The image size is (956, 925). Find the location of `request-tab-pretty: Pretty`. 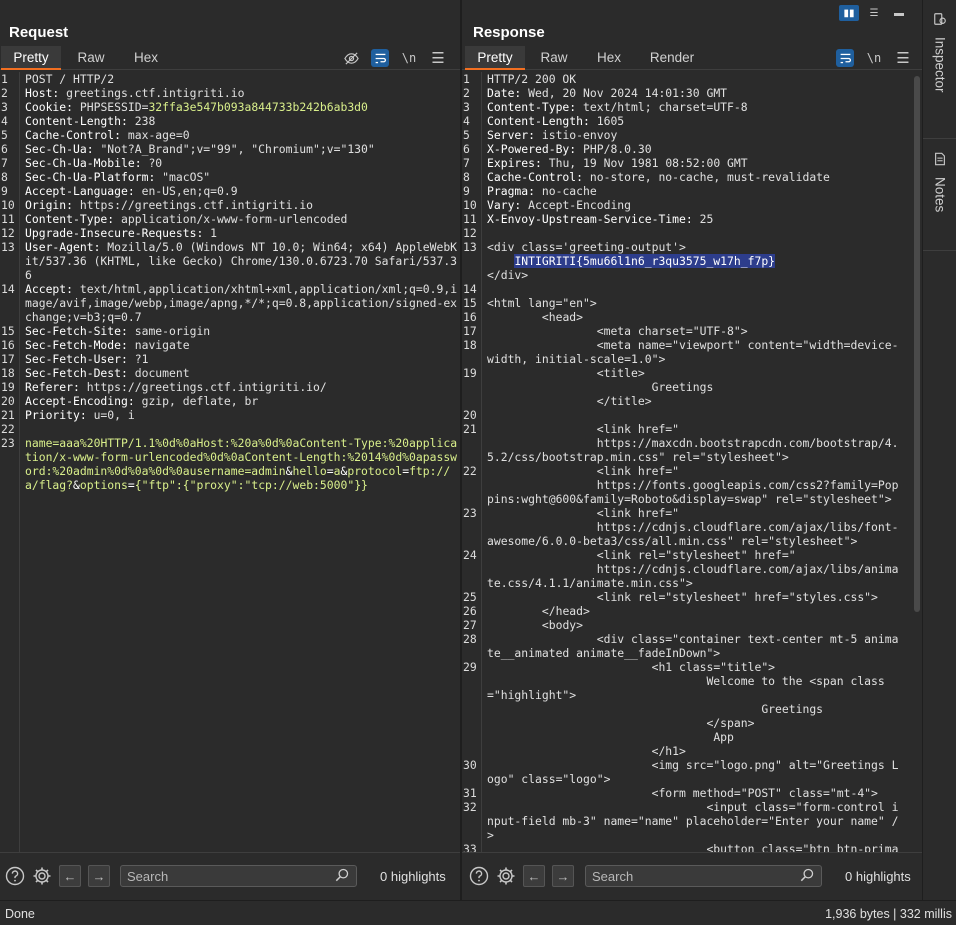

request-tab-pretty: Pretty is located at coordinates (31, 58).